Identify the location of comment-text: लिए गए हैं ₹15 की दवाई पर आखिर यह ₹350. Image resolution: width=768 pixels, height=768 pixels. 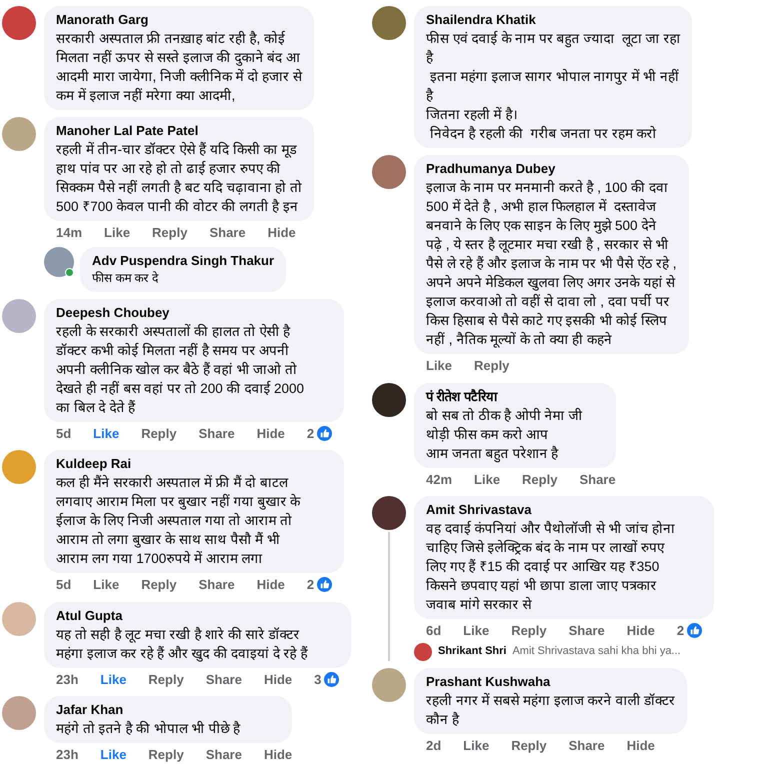
(543, 567).